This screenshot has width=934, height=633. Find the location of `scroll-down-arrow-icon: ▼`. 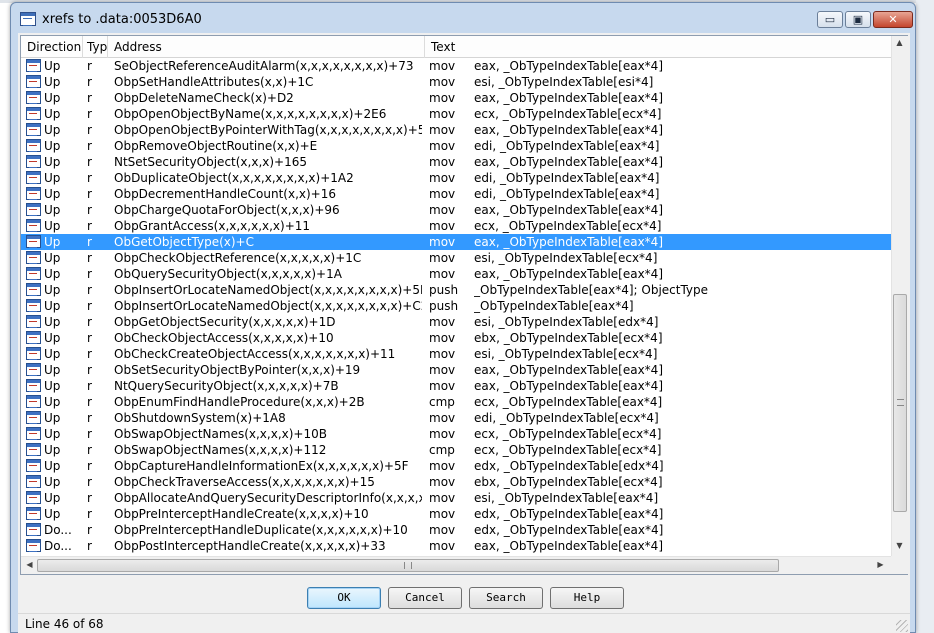

scroll-down-arrow-icon: ▼ is located at coordinates (899, 545).